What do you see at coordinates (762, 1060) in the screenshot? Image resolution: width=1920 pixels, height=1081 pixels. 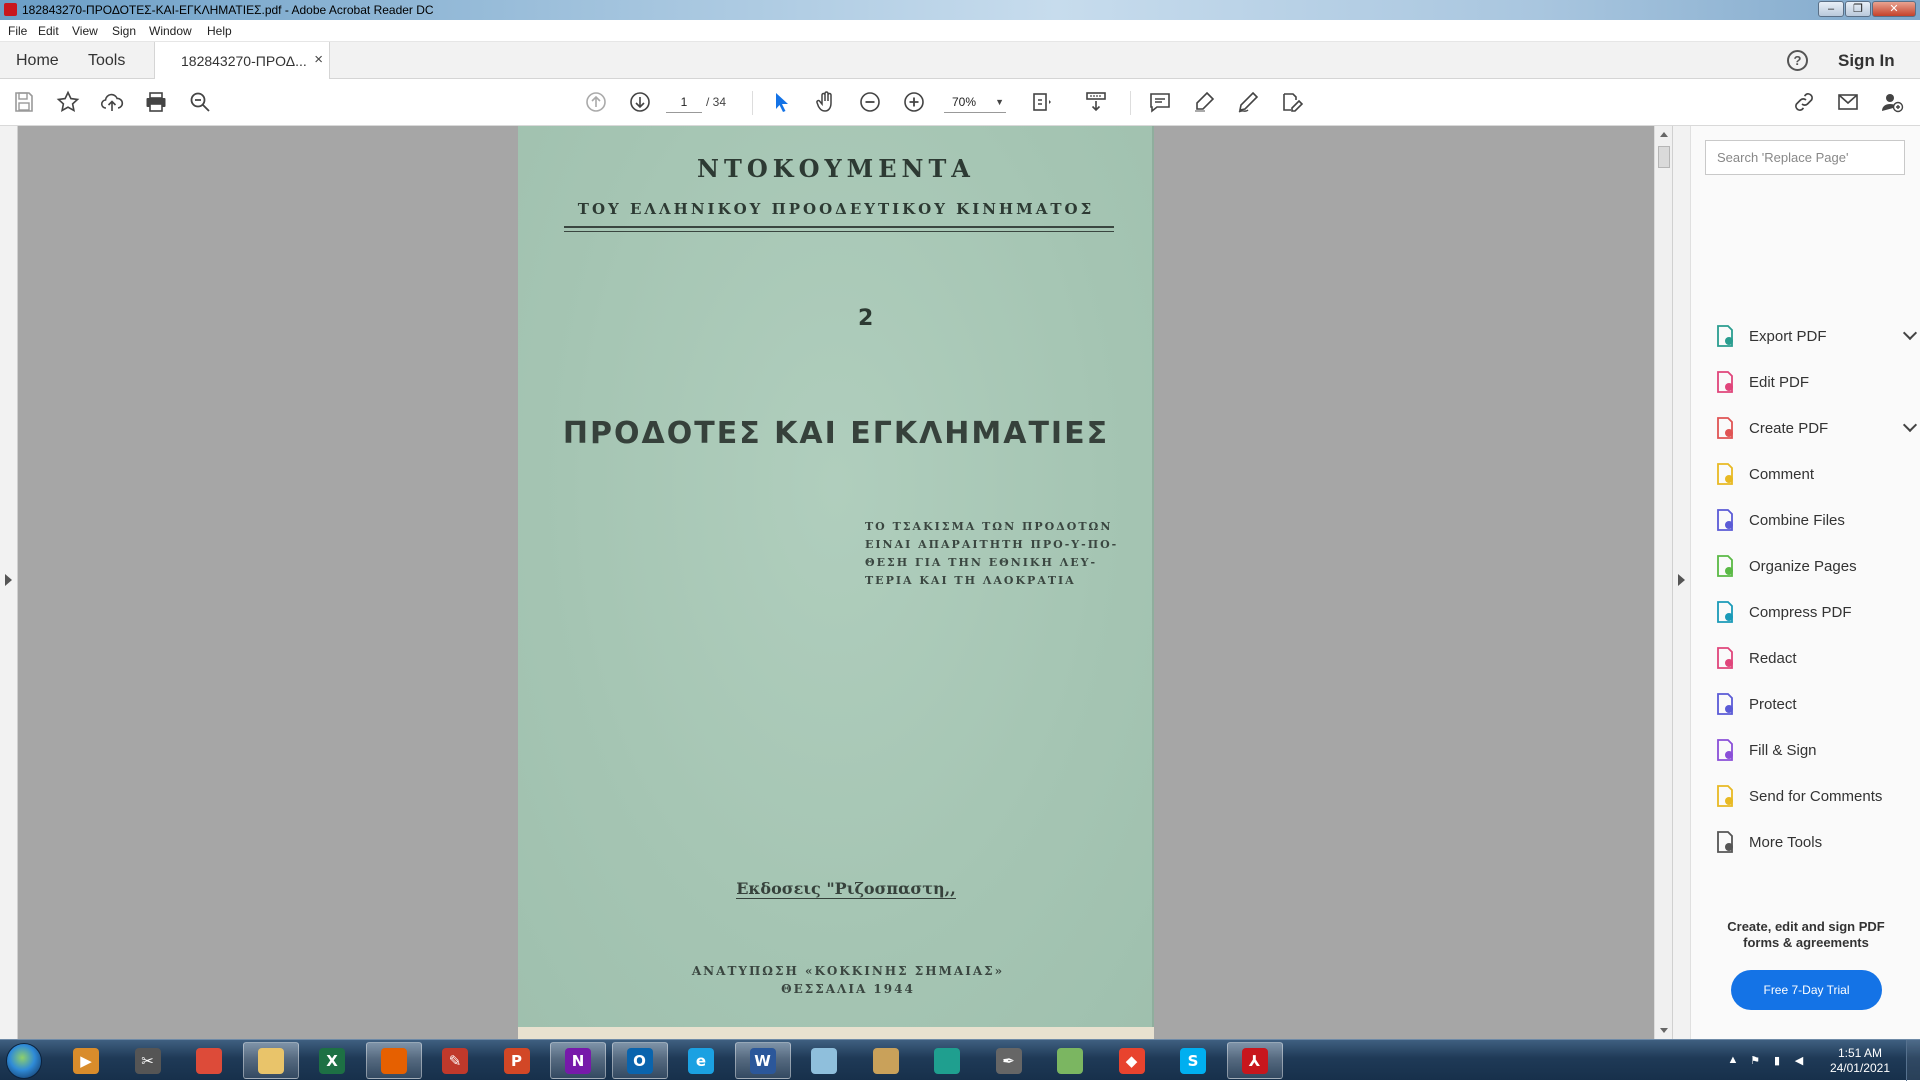 I see `taskbar-word-button: W` at bounding box center [762, 1060].